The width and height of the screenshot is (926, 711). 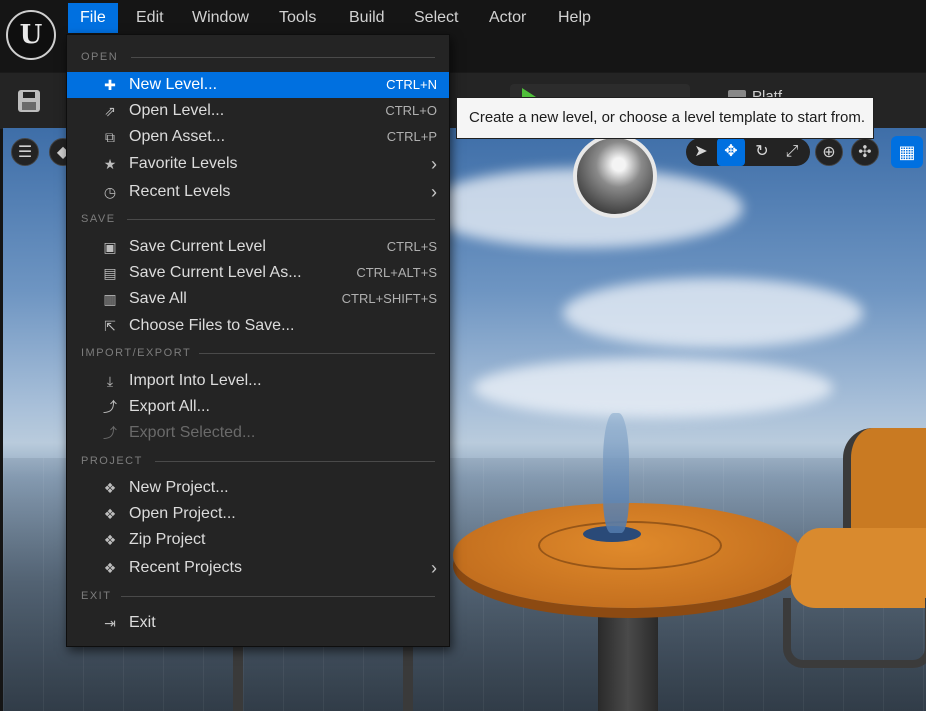 I want to click on sky-sphere-gizmo, so click(x=615, y=176).